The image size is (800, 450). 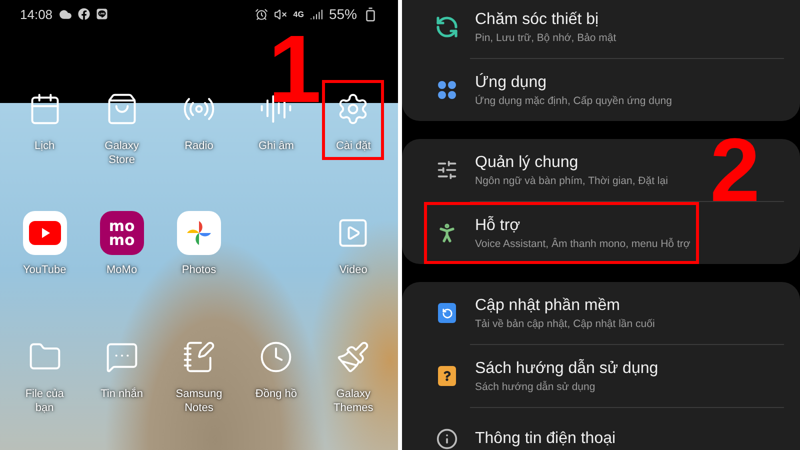 What do you see at coordinates (735, 172) in the screenshot?
I see `step-number: 2` at bounding box center [735, 172].